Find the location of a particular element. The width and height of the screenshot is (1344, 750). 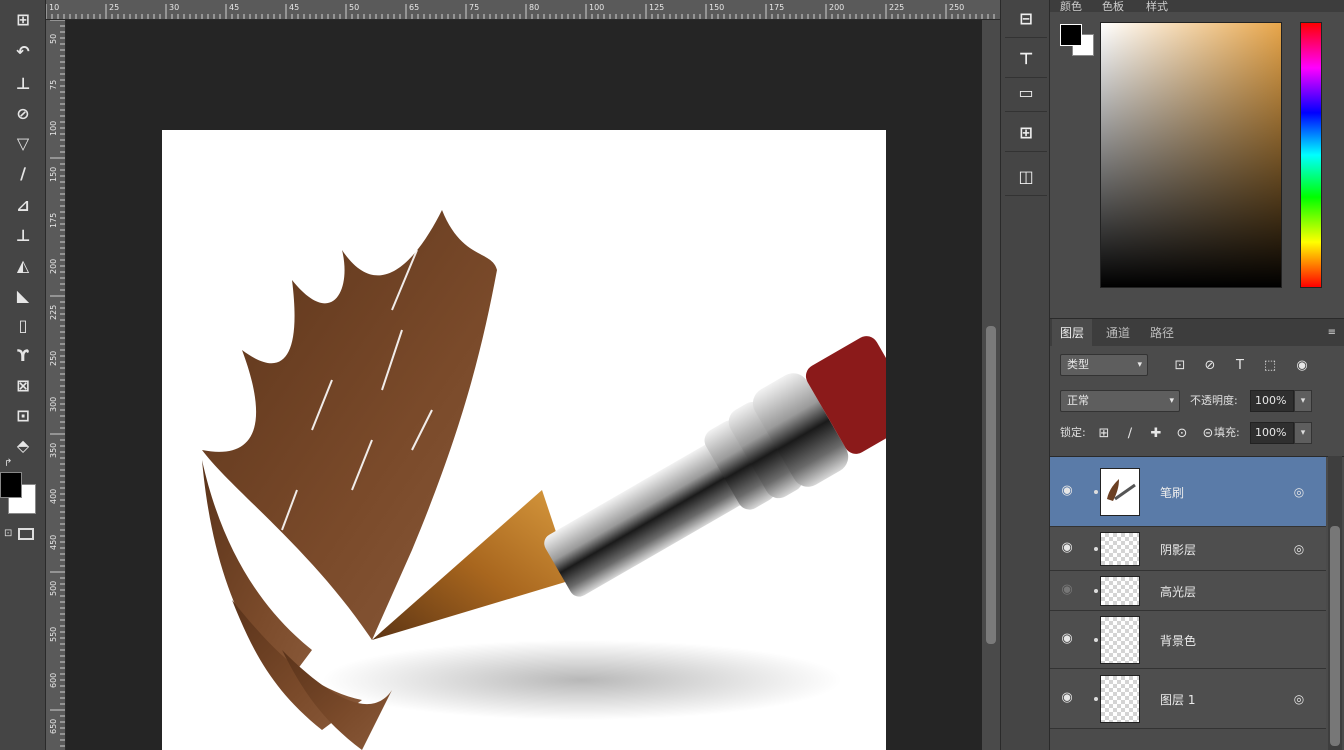

canvas-scroll-thumb is located at coordinates (991, 485).